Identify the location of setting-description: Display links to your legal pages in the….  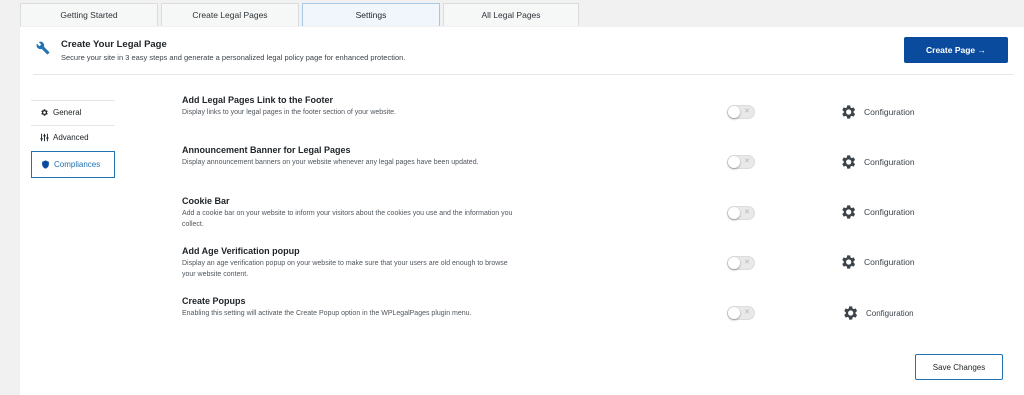
(289, 112).